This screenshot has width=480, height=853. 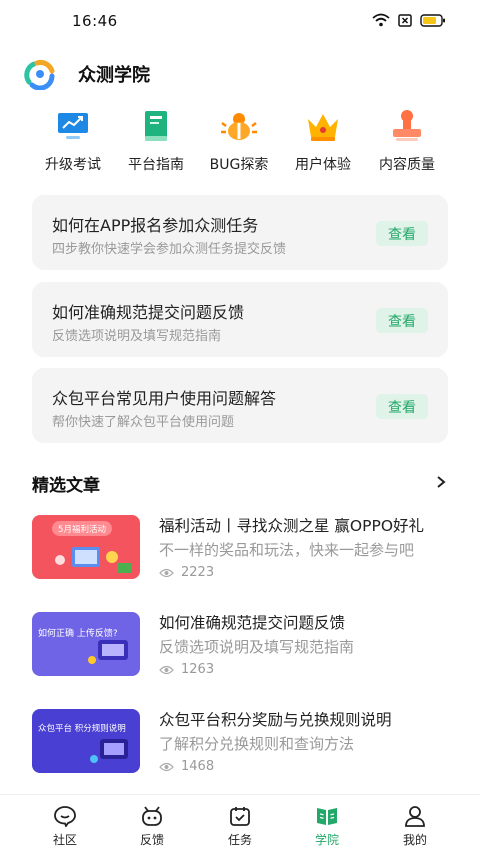 I want to click on battery-icon, so click(x=433, y=20).